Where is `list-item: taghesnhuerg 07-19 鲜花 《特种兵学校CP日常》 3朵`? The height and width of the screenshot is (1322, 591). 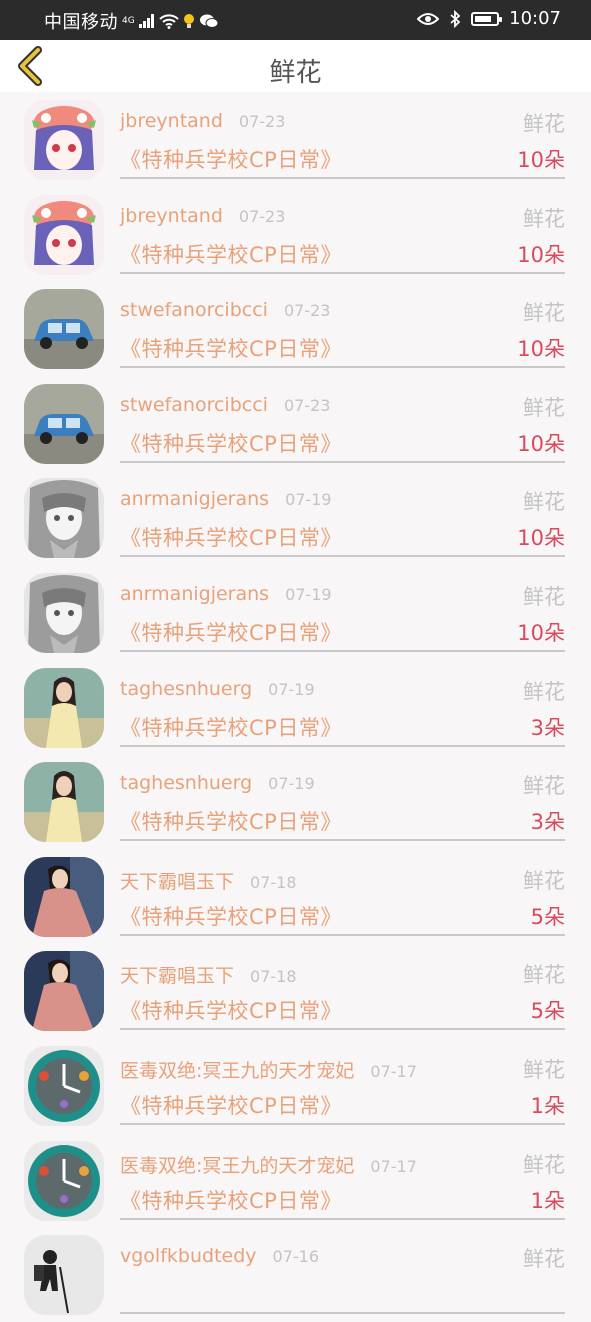 list-item: taghesnhuerg 07-19 鲜花 《特种兵学校CP日常》 3朵 is located at coordinates (295, 707).